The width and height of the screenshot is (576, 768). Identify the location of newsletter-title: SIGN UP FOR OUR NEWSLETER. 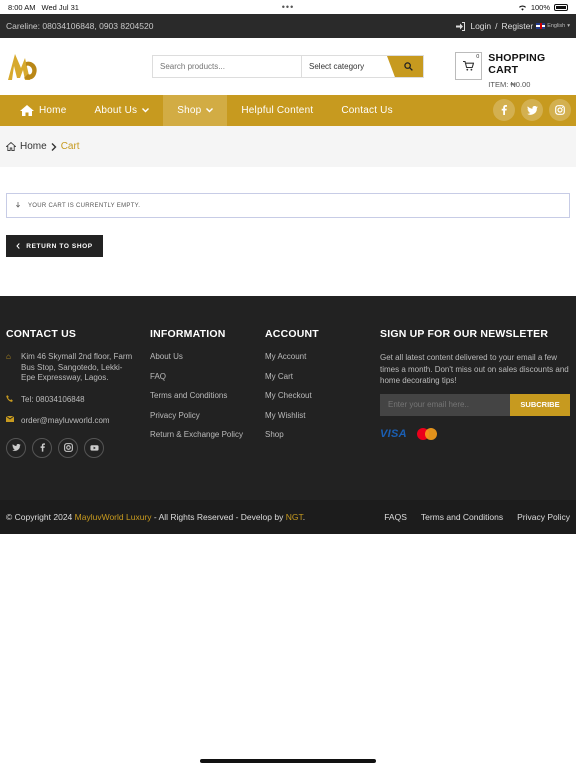
(464, 334).